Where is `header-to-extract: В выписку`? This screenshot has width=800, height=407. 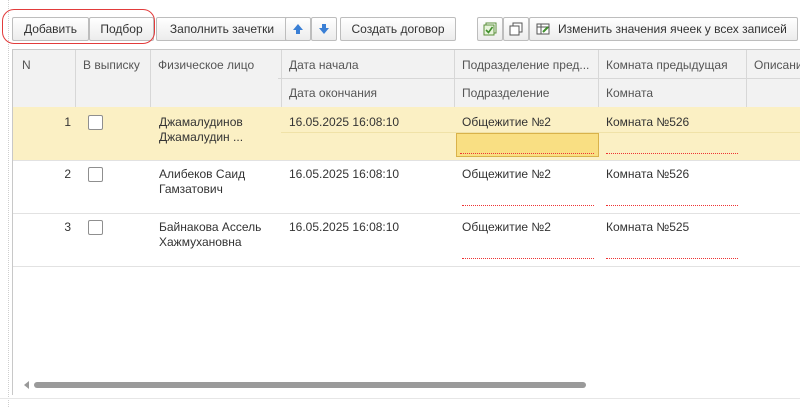 header-to-extract: В выписку is located at coordinates (111, 65).